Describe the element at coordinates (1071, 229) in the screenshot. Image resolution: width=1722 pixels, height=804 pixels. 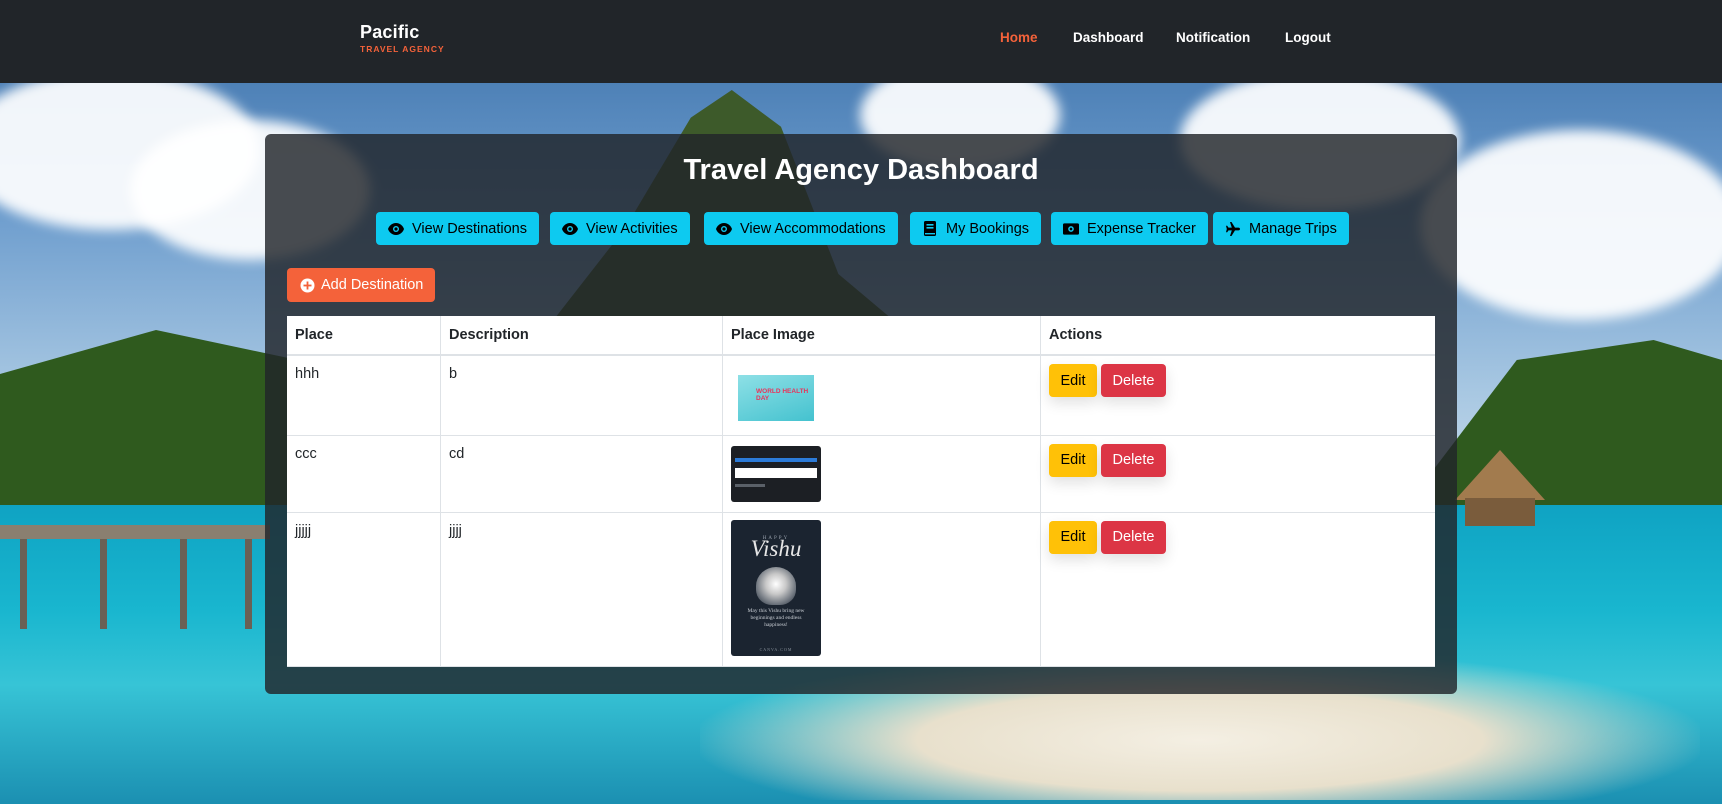
I see `money-icon` at that location.